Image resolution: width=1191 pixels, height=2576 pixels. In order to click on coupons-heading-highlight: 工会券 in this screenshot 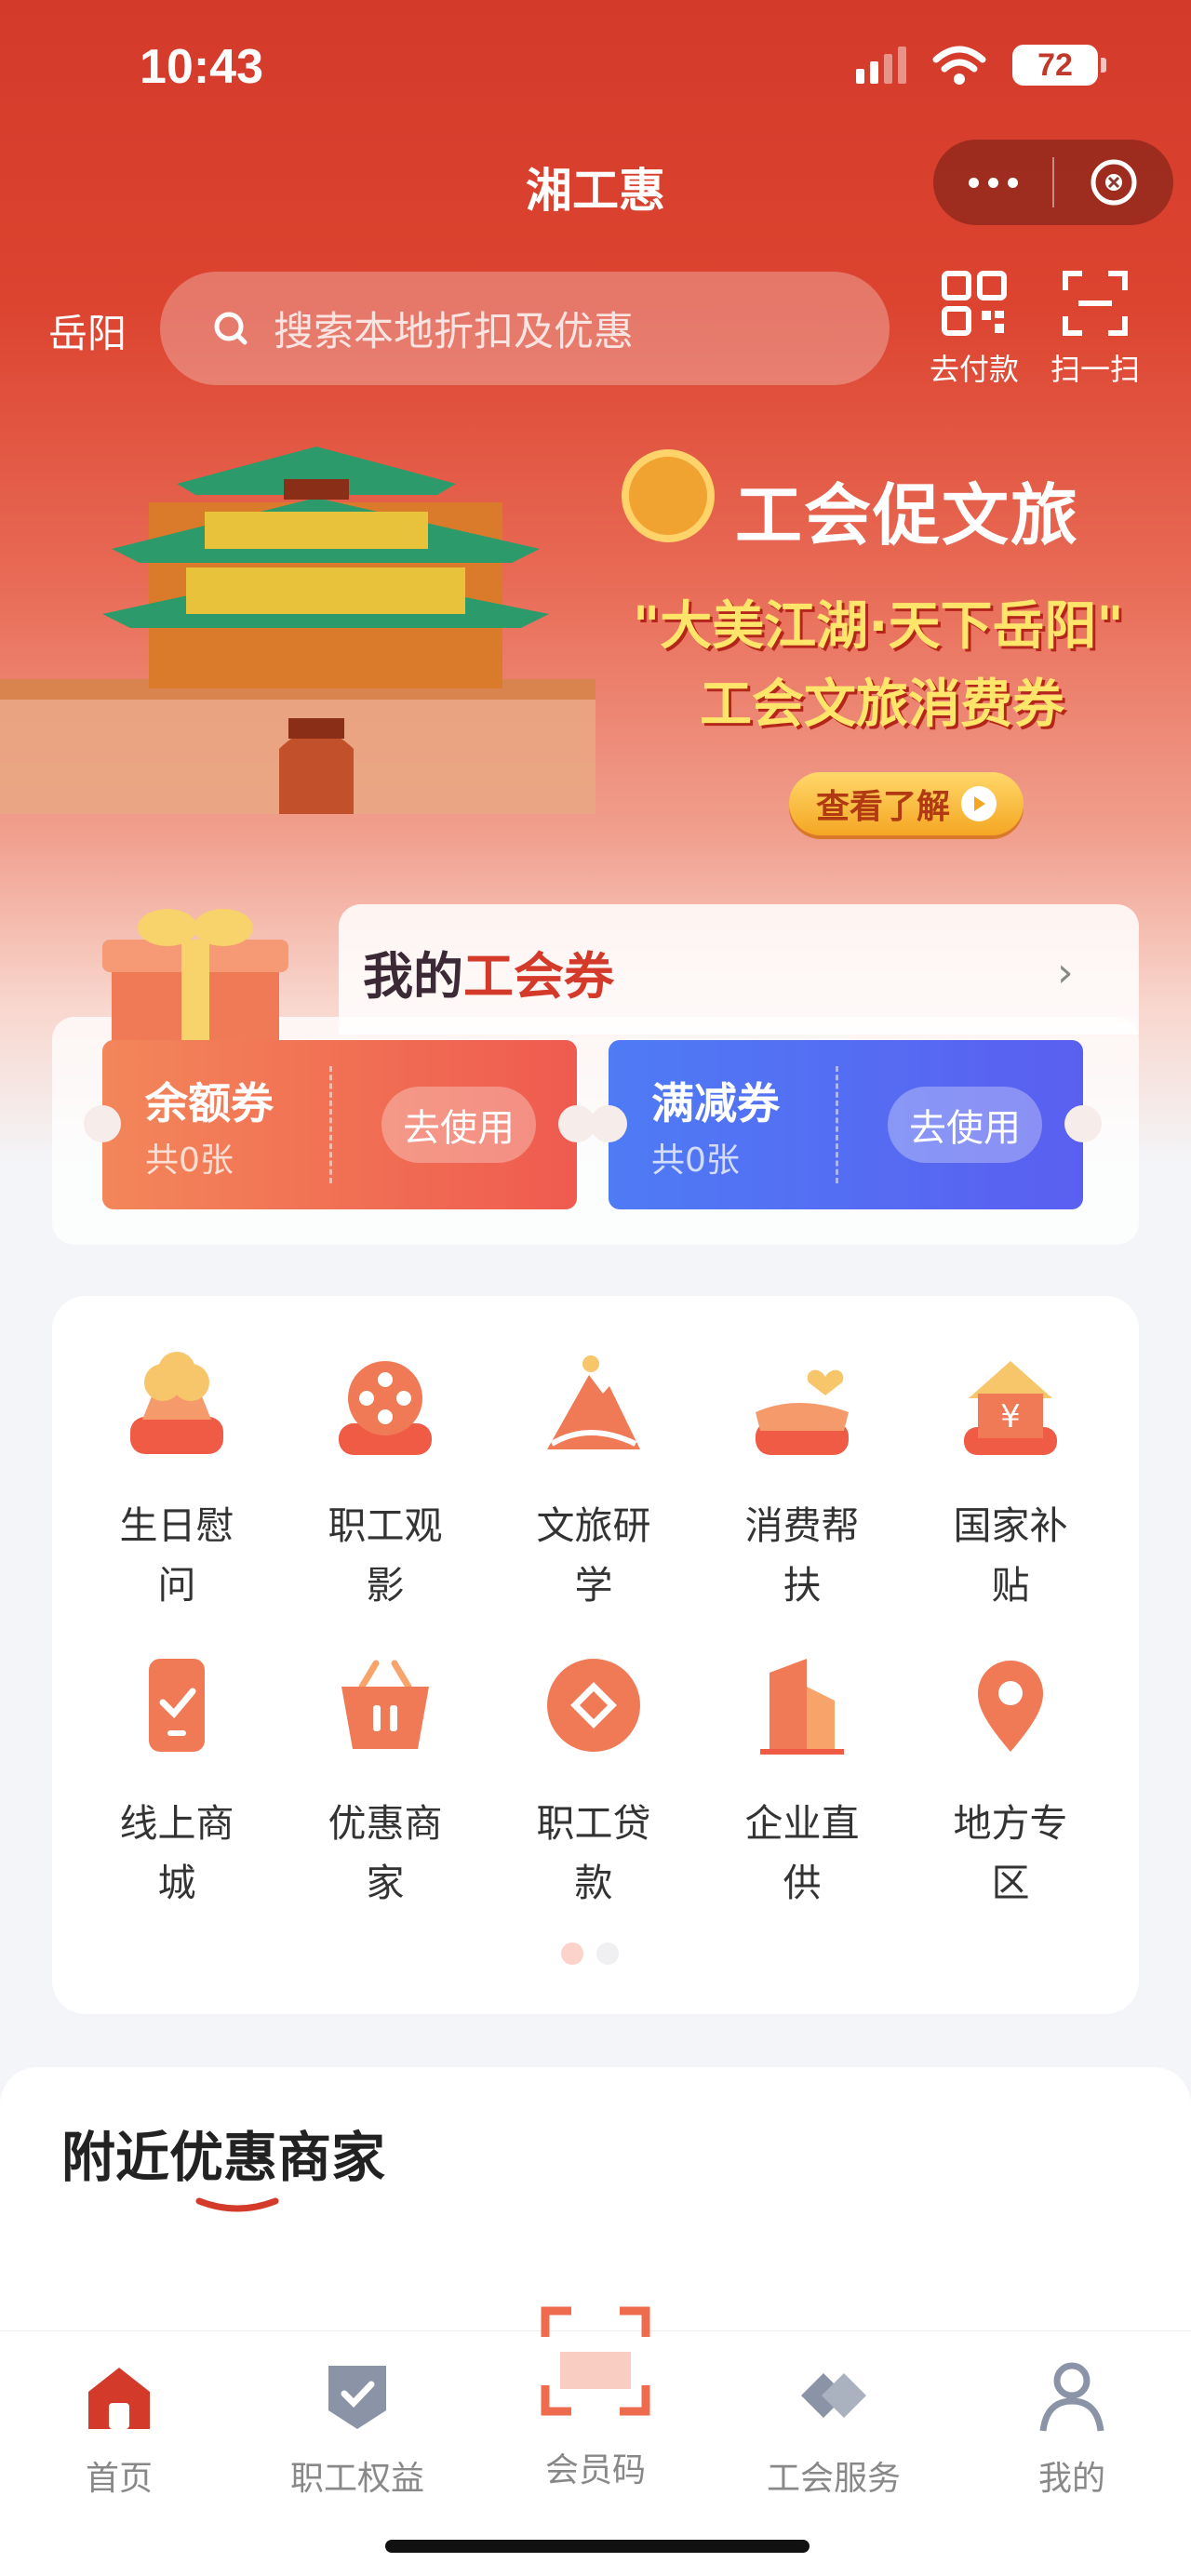, I will do `click(538, 976)`.